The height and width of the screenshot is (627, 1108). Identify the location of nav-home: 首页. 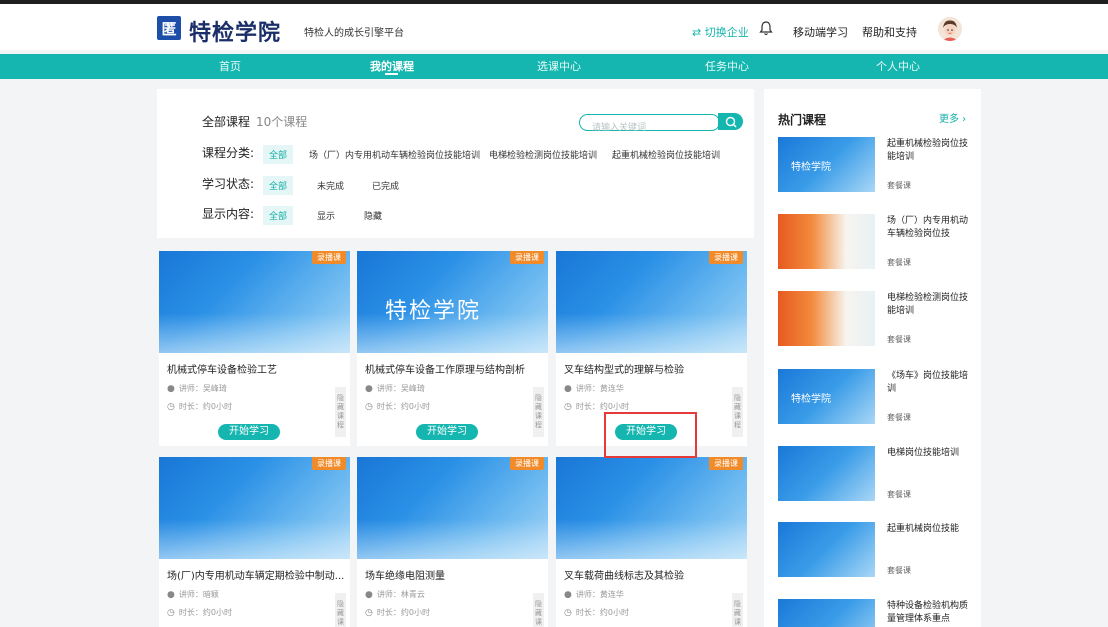
(230, 66).